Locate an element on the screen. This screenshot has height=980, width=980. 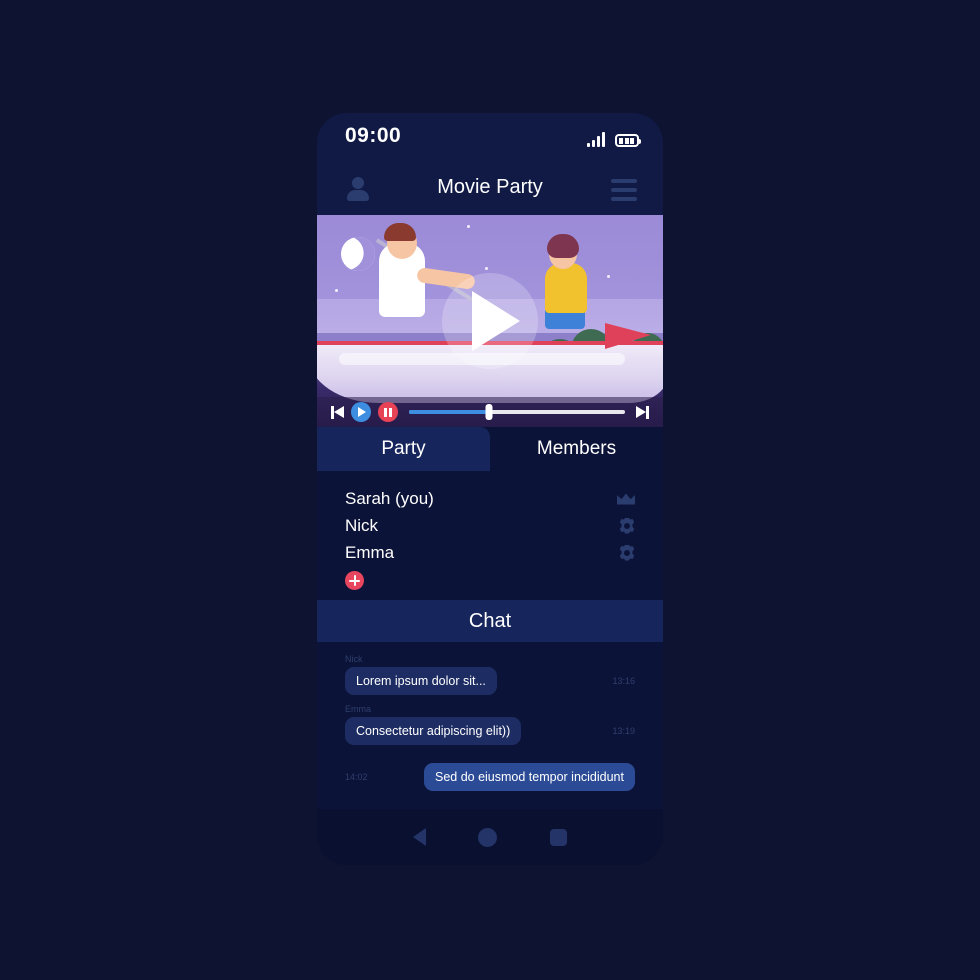
status-bar: 09:00 is located at coordinates (490, 139).